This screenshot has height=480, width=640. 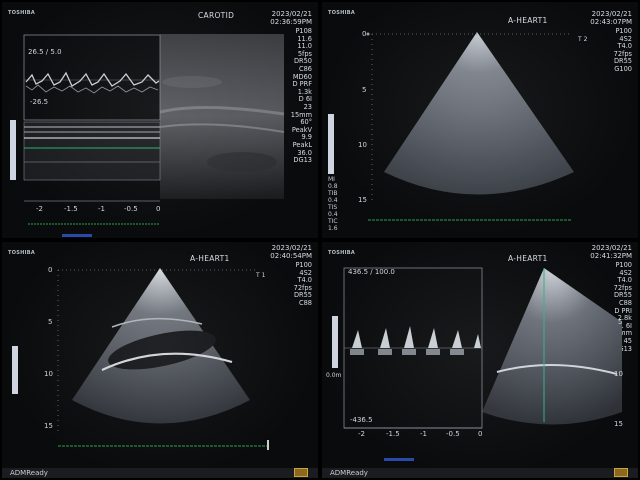 I want to click on param-value: TIC, so click(x=333, y=221).